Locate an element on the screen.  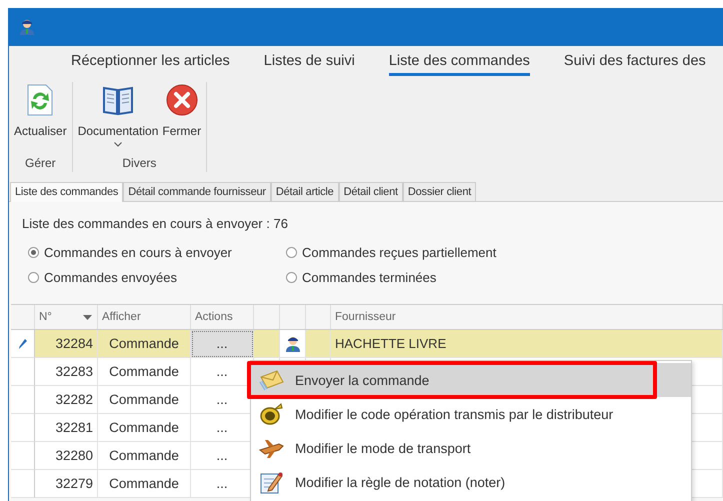
table-cell: 32281 is located at coordinates (66, 428).